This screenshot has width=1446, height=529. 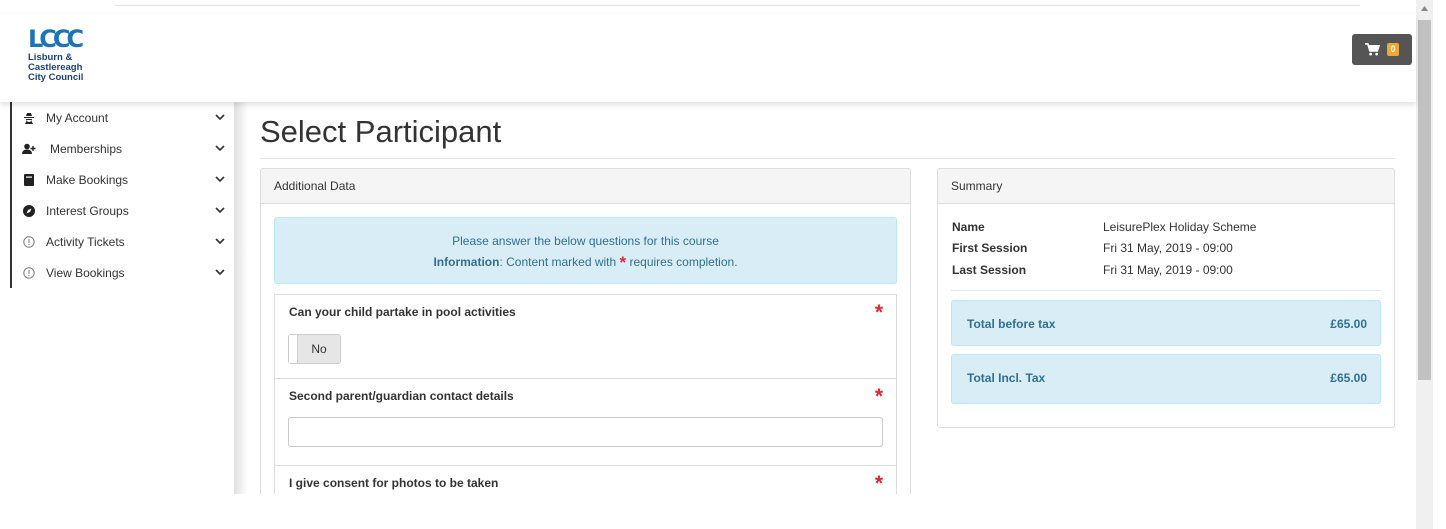 What do you see at coordinates (123, 210) in the screenshot?
I see `sidebar-item-interest-groups: Interest Groups` at bounding box center [123, 210].